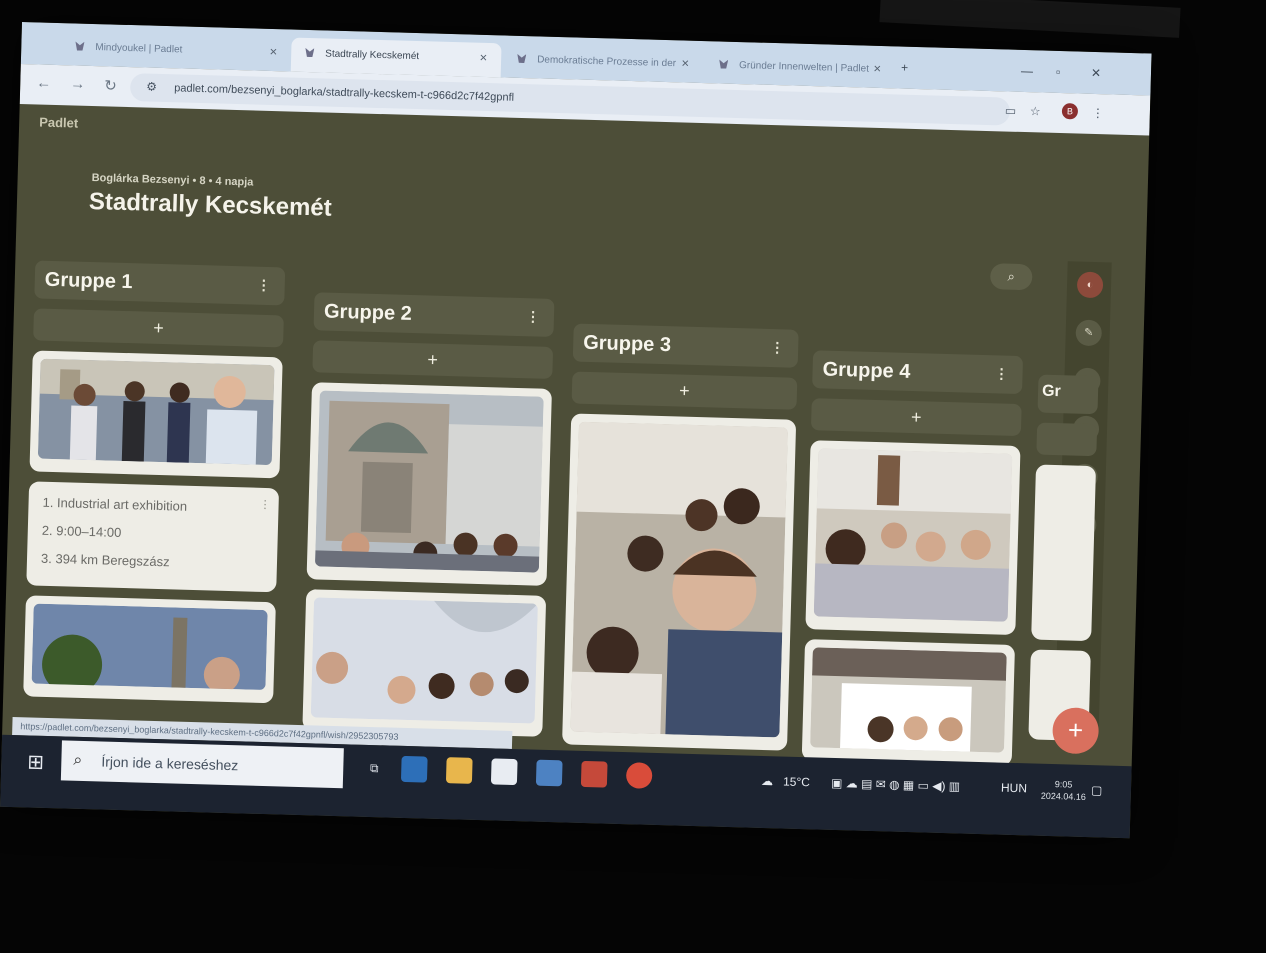  Describe the element at coordinates (918, 372) in the screenshot. I see `column-header: Gruppe 4 ⋮` at that location.